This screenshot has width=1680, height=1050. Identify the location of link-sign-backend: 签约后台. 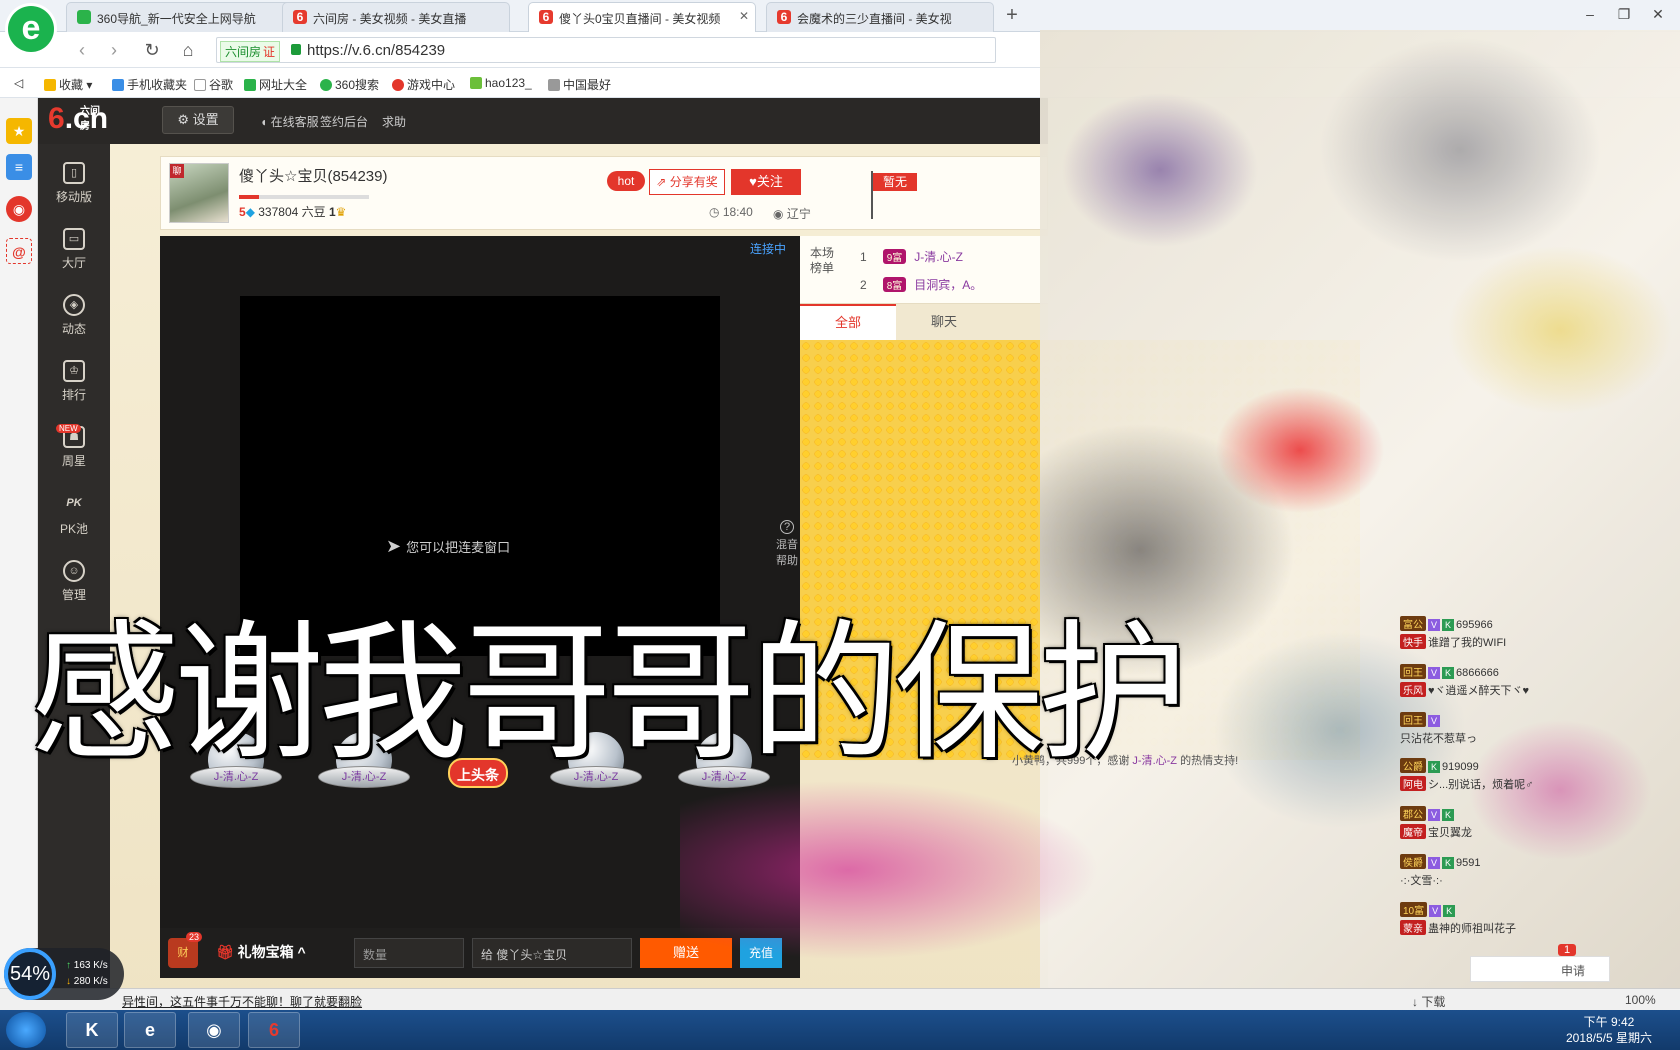
(344, 121).